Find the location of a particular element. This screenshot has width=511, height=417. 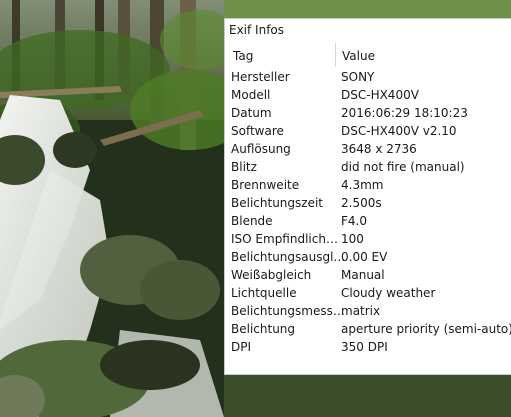

row-value: aperture priority (semi-auto) is located at coordinates (426, 329).